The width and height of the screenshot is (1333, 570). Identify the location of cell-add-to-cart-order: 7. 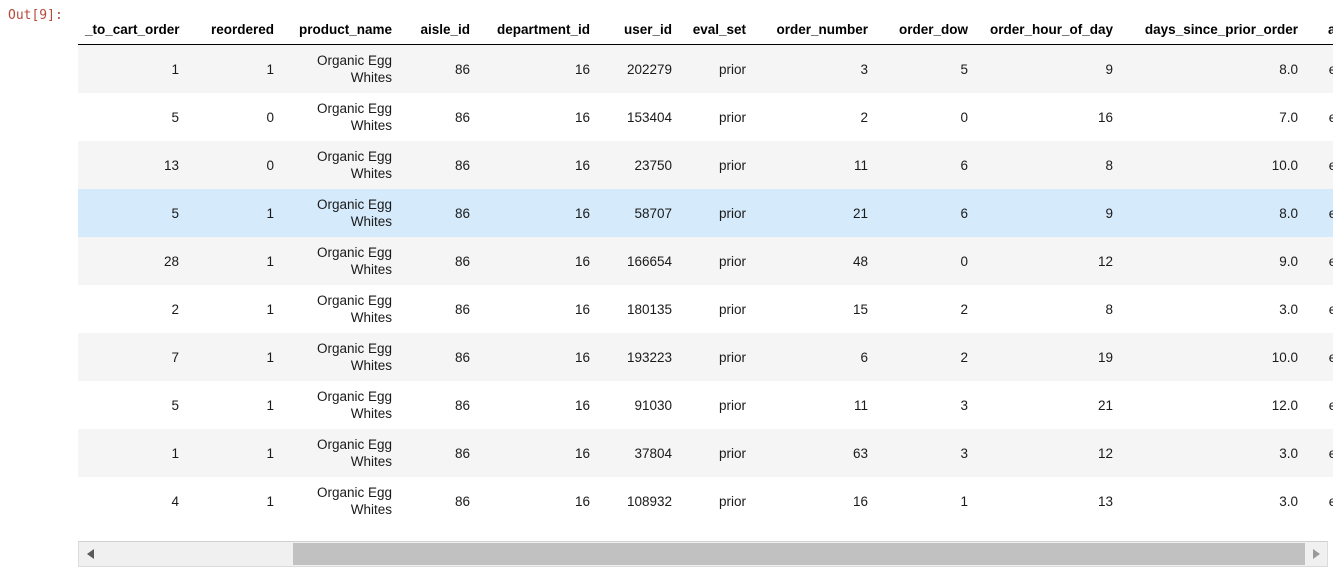
(175, 357).